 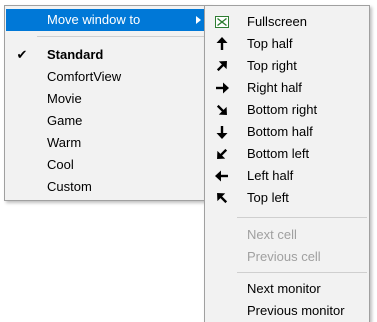 I want to click on menu-item-move-window-to: Move window to, so click(x=107, y=20).